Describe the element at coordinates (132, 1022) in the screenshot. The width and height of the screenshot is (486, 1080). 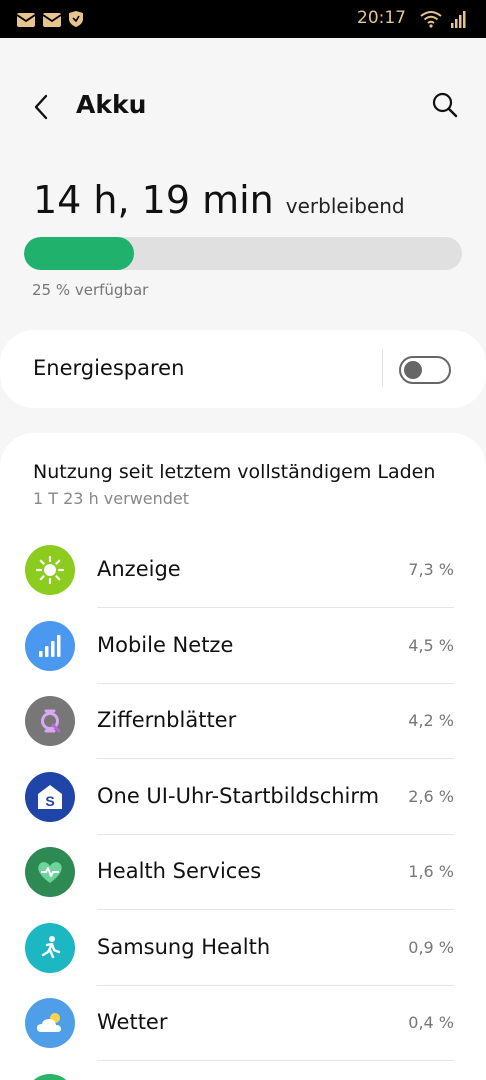
I see `app-name: Wetter` at that location.